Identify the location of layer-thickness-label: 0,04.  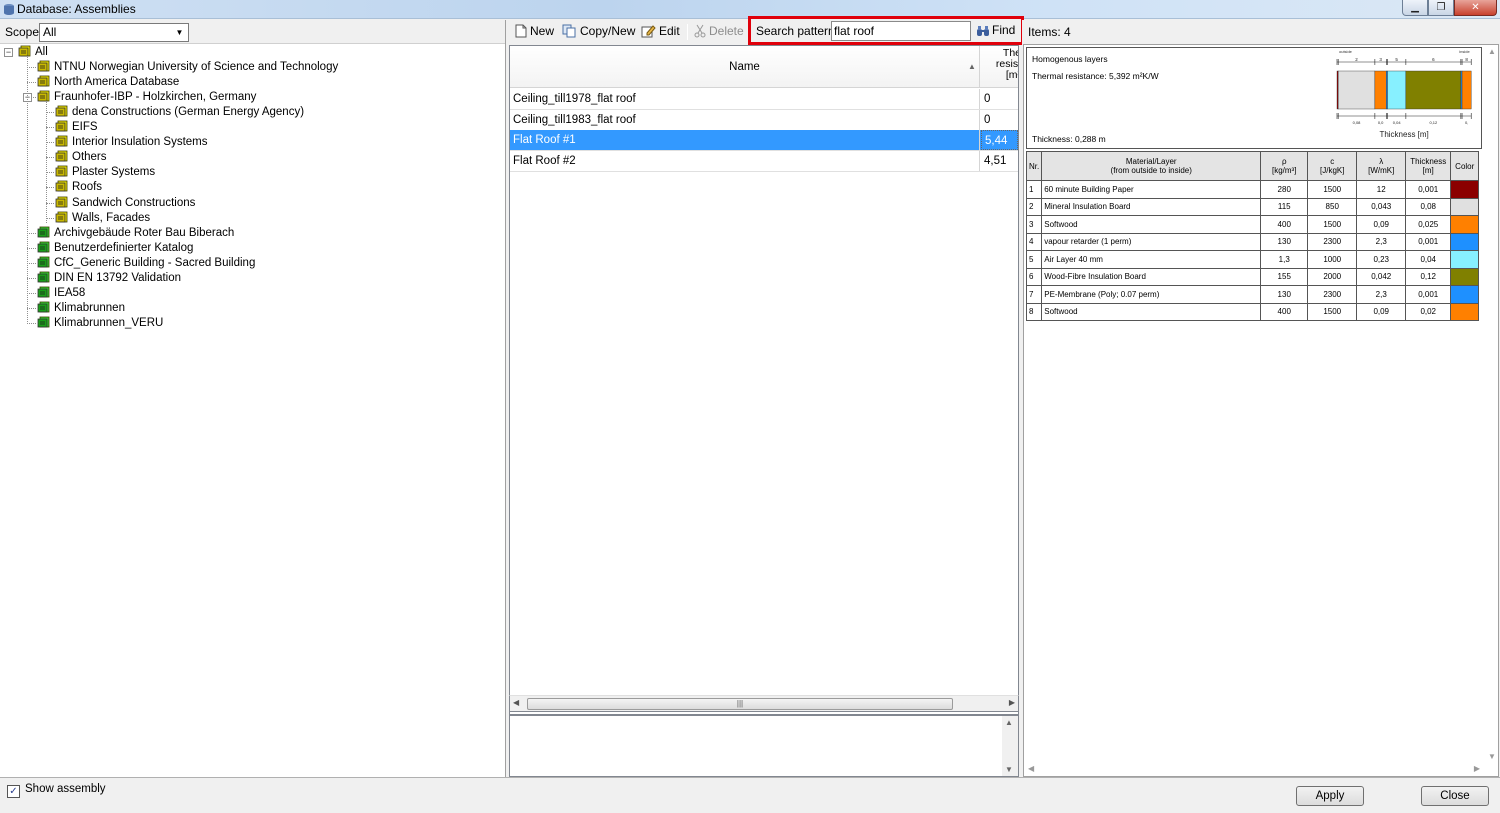
(1397, 122).